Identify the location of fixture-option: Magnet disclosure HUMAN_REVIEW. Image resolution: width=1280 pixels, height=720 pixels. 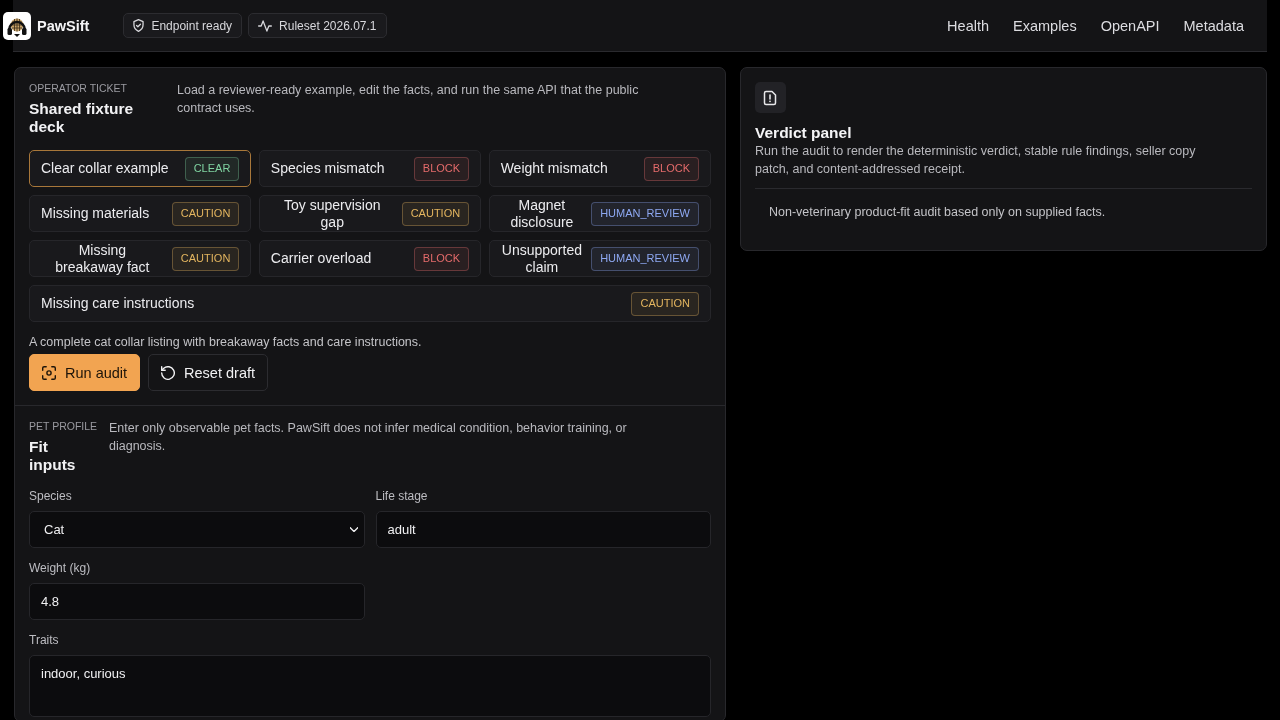
(599, 213).